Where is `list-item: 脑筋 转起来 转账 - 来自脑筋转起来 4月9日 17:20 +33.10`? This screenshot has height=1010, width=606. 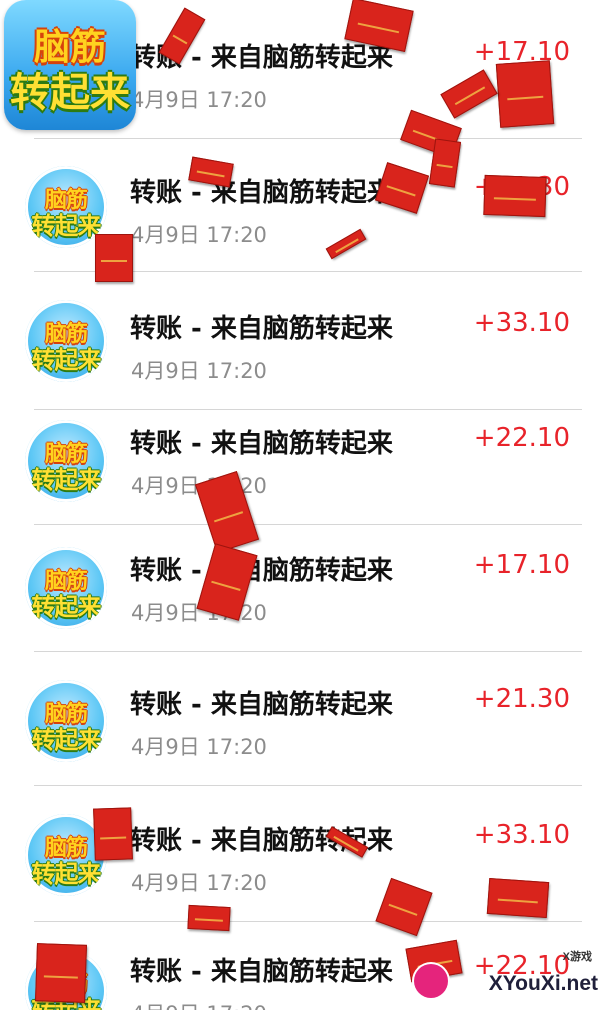
list-item: 脑筋 转起来 转账 - 来自脑筋转起来 4月9日 17:20 +33.10 is located at coordinates (303, 340).